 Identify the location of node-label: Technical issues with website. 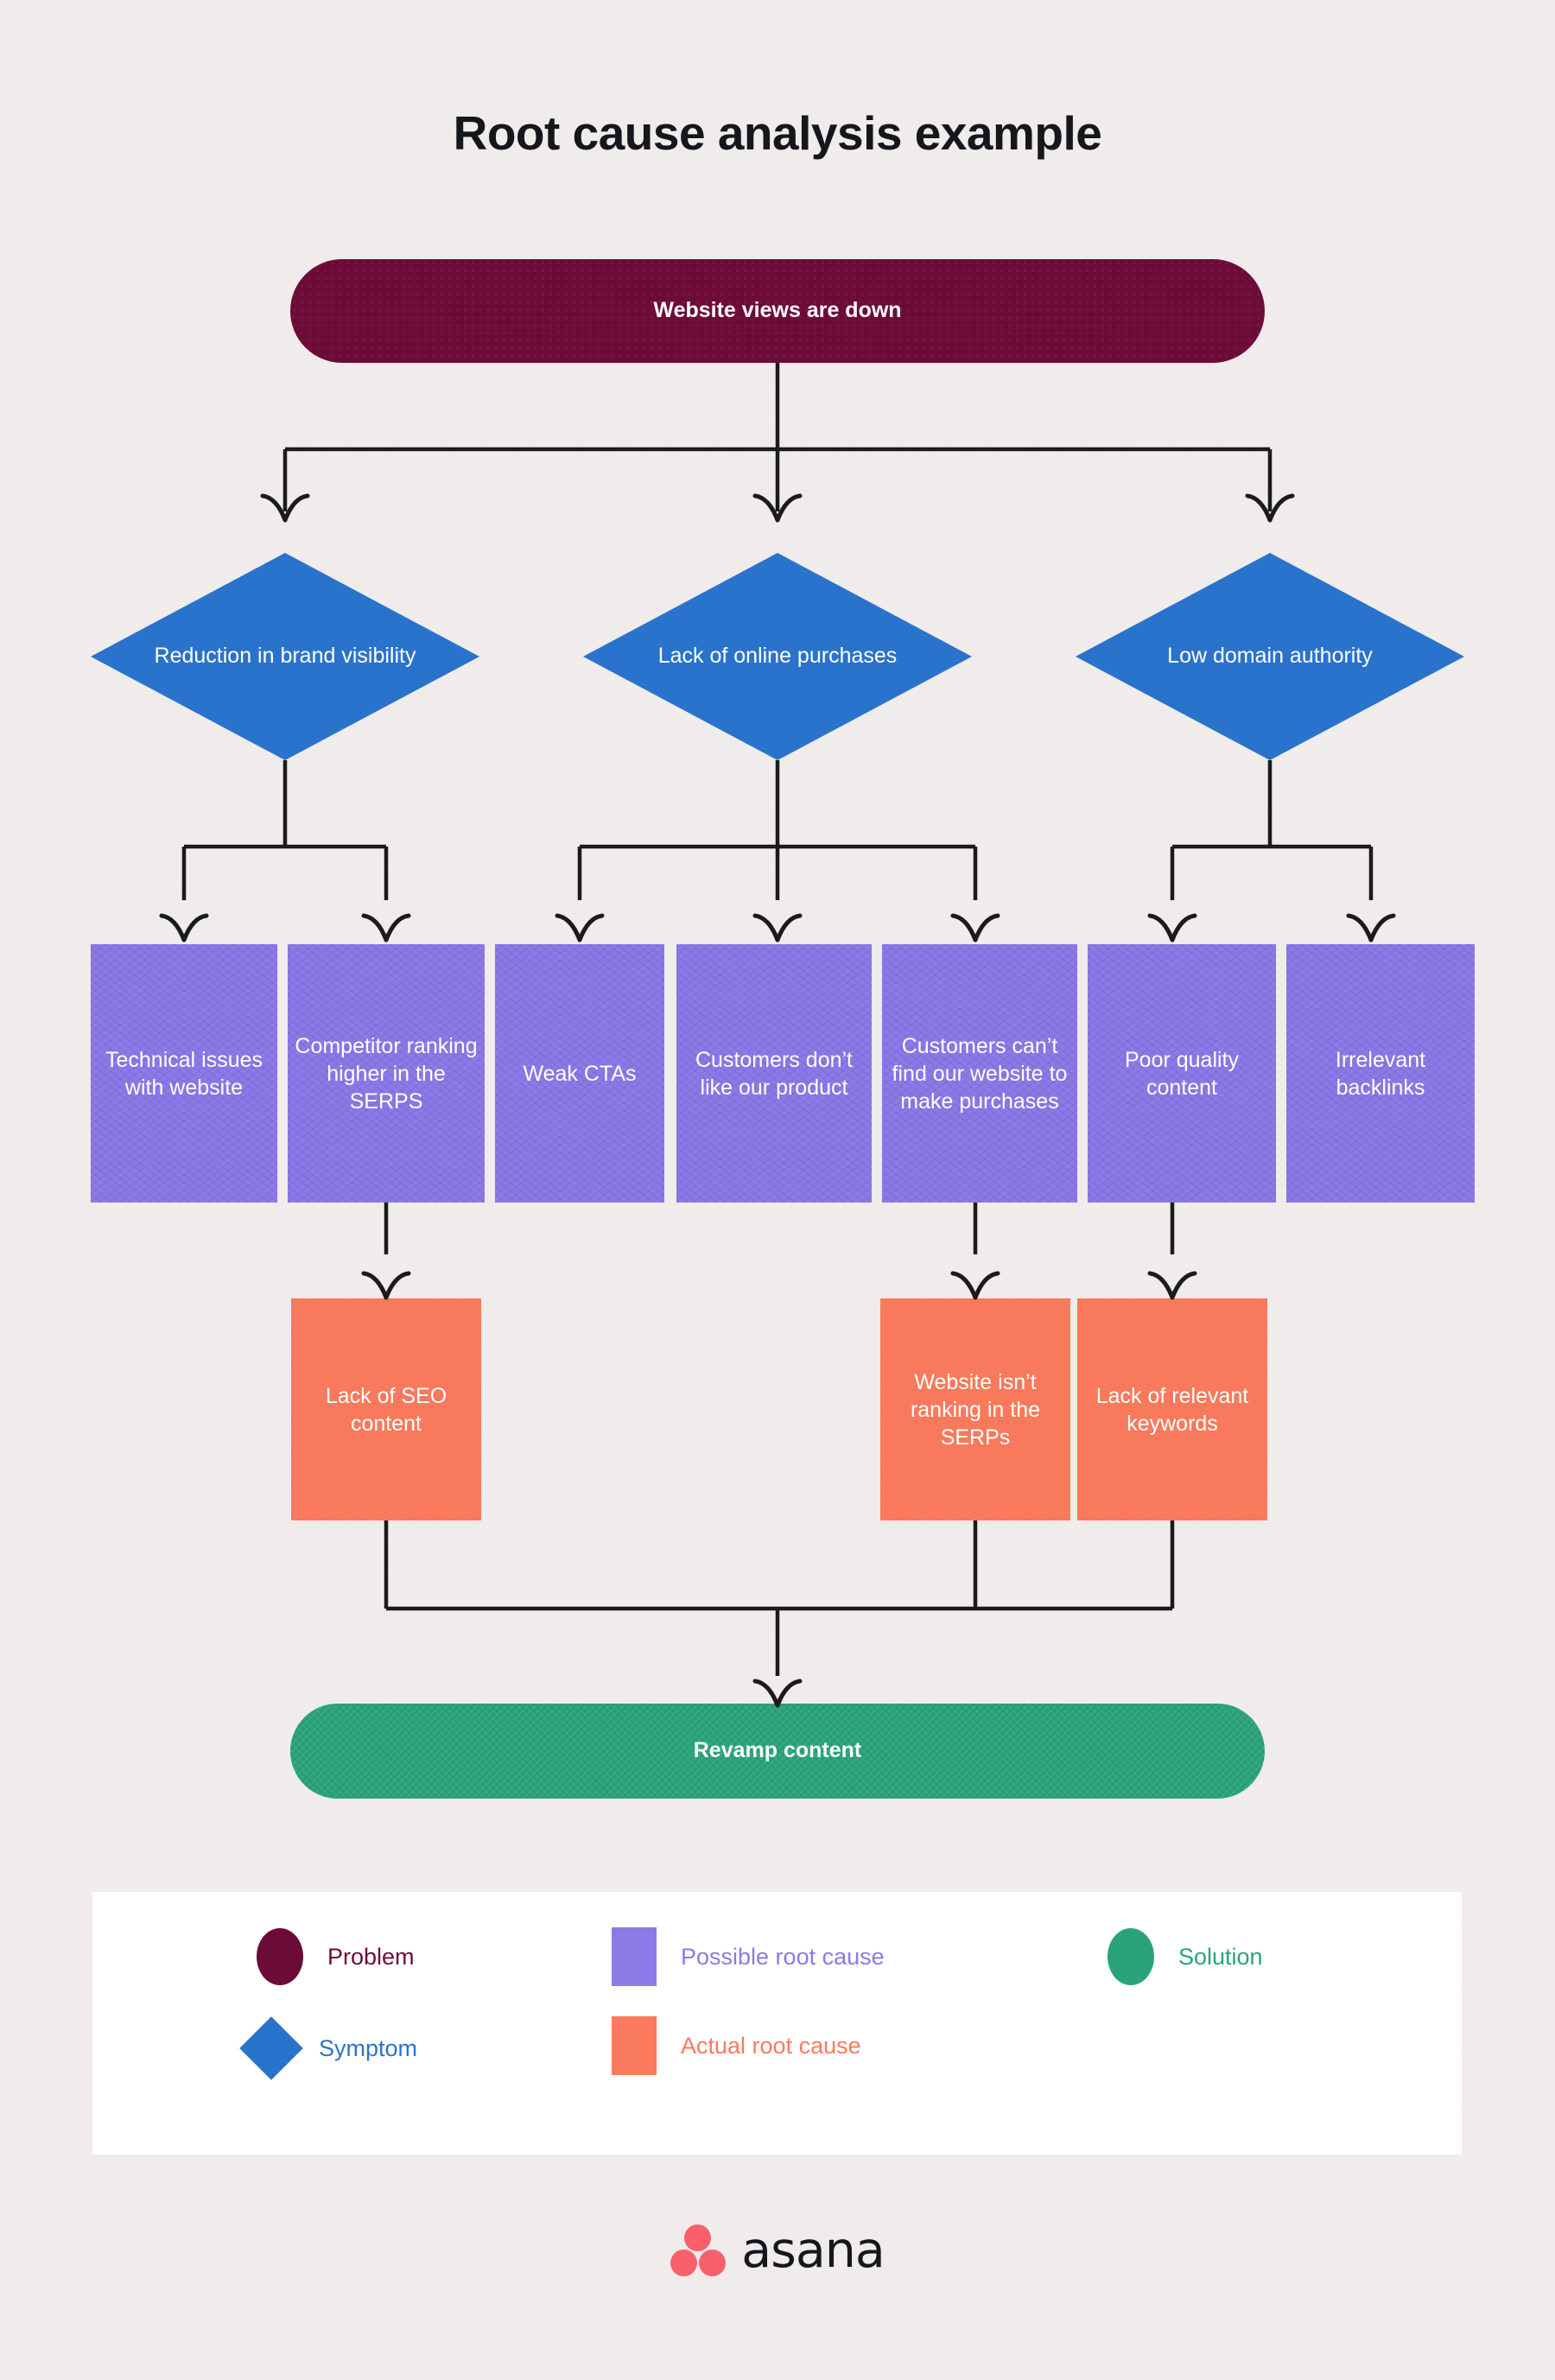
(184, 1073).